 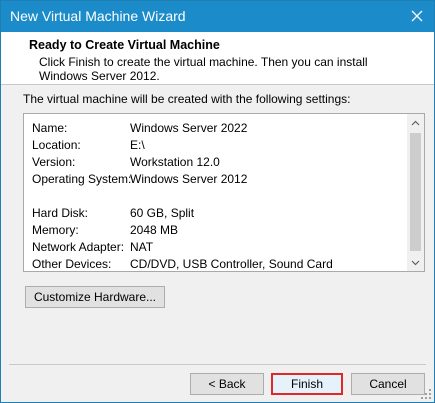 I want to click on footer-divider, so click(x=217, y=364).